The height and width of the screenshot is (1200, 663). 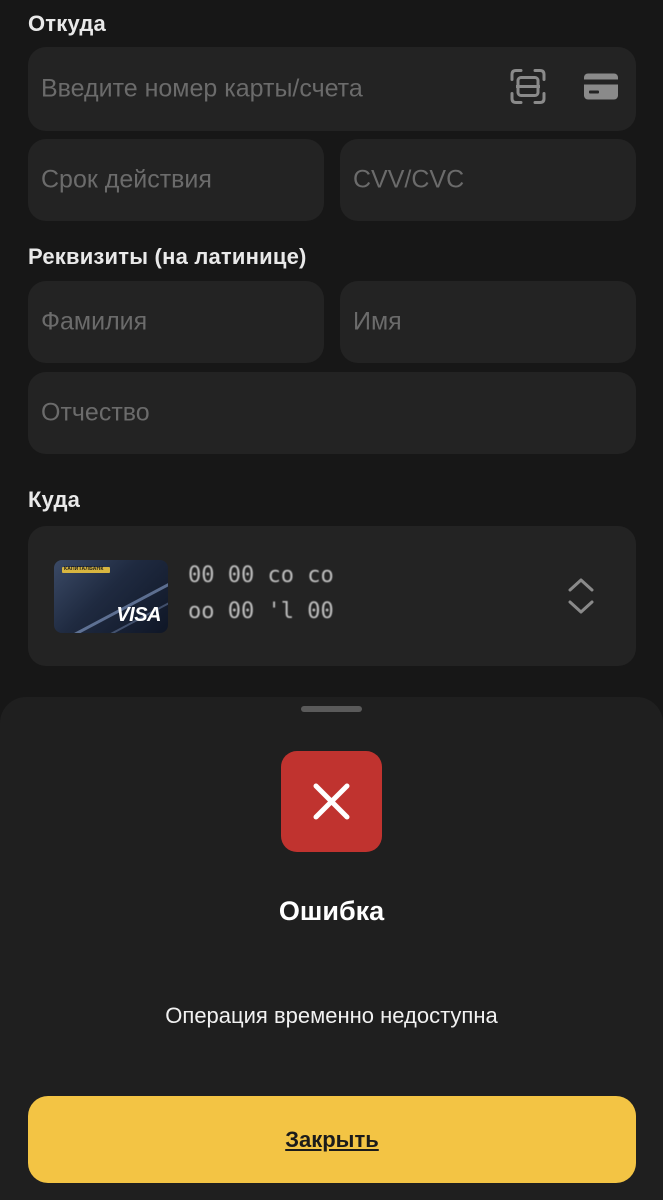 I want to click on masked-number-line1: 00 00 co co, so click(x=261, y=575).